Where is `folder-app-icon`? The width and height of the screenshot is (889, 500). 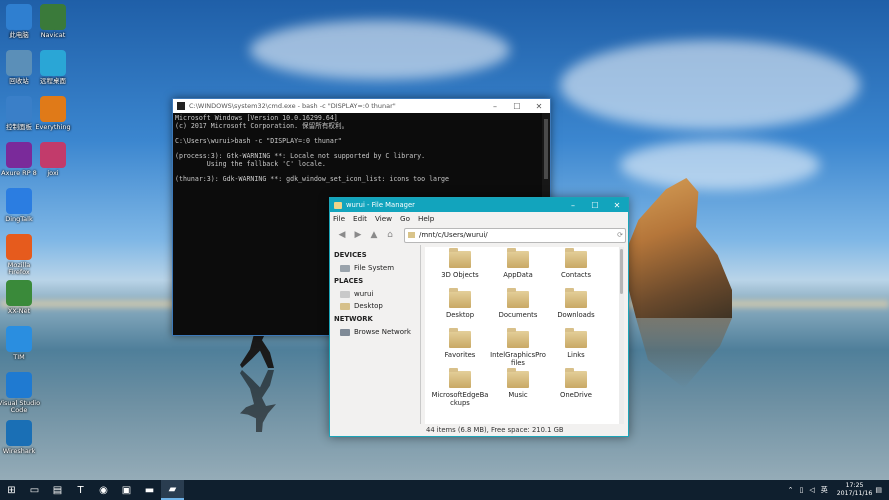
folder-app-icon is located at coordinates (338, 205).